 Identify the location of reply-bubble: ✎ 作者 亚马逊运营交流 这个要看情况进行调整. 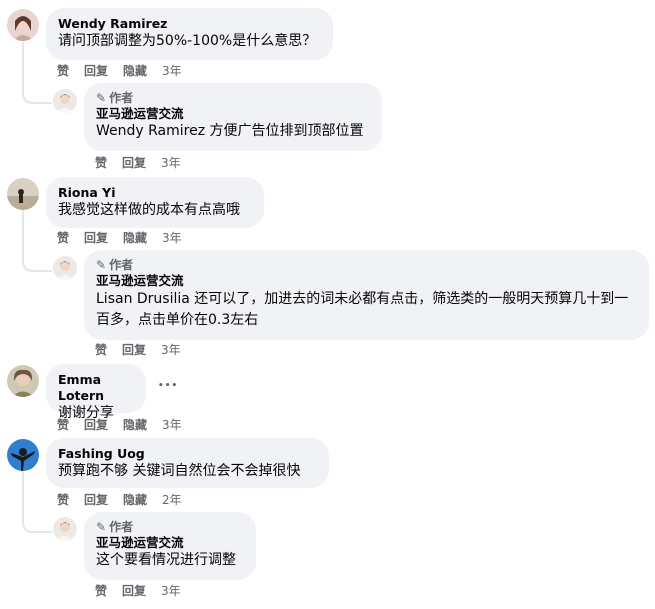
(170, 546).